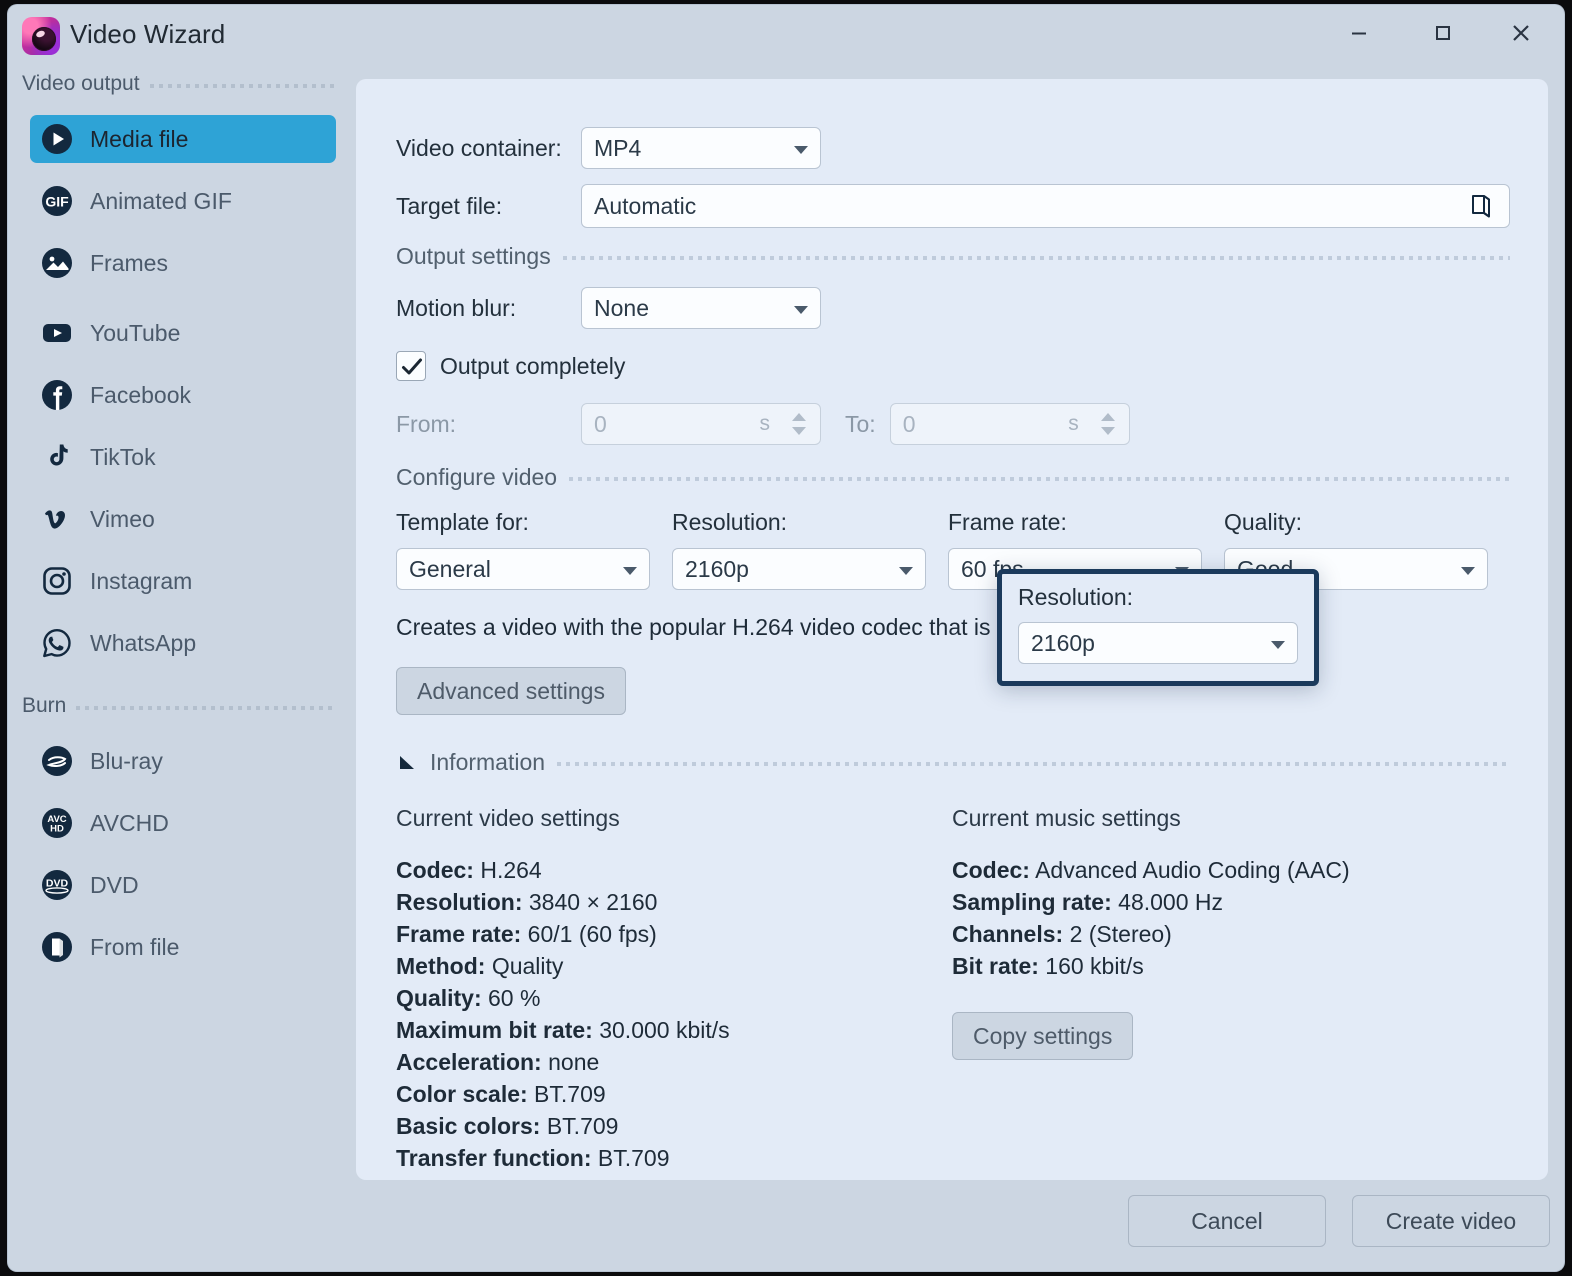  I want to click on bluray-icon, so click(57, 761).